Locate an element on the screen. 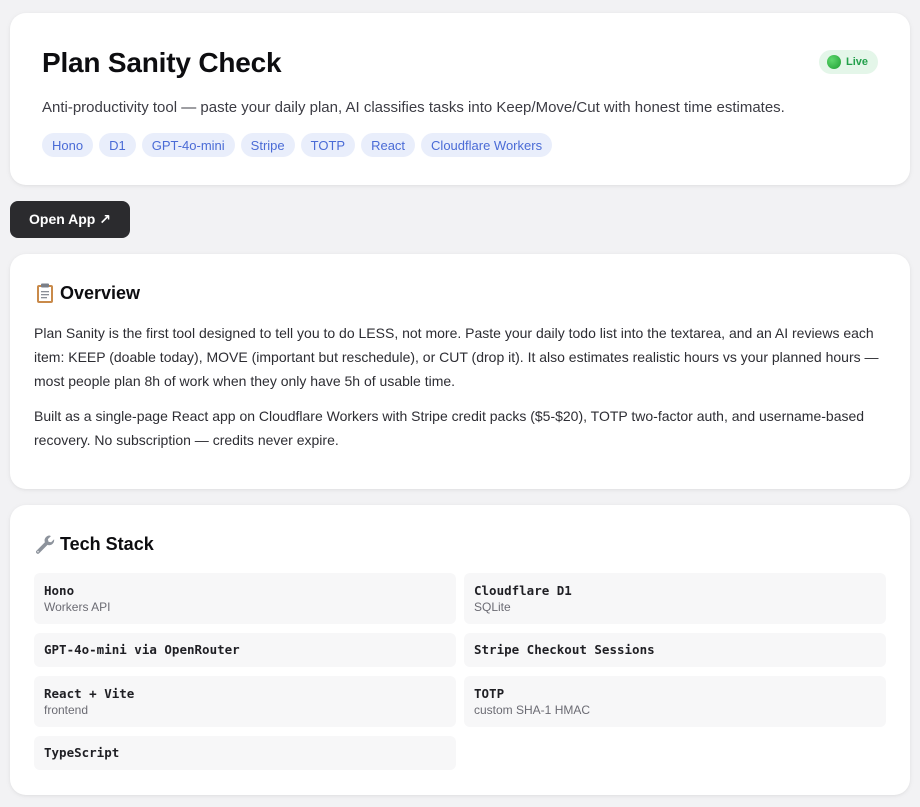 This screenshot has width=920, height=807. tag: Hono is located at coordinates (68, 145).